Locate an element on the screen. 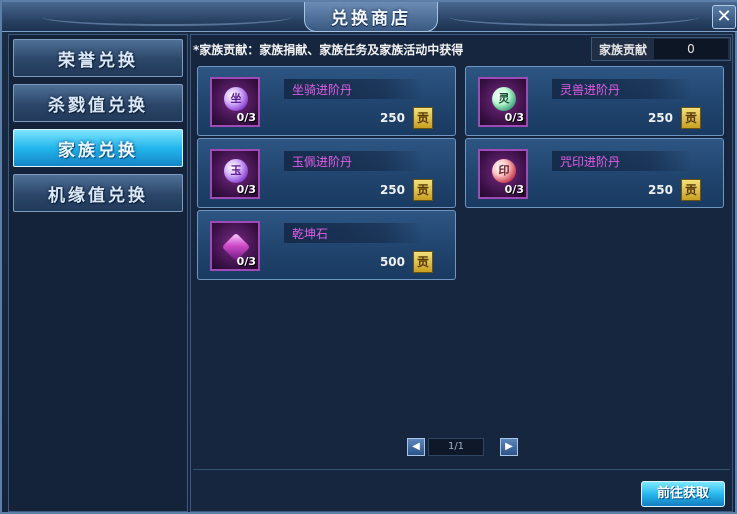 This screenshot has width=737, height=514. title-bar: 兑换商店 ✕ is located at coordinates (369, 17).